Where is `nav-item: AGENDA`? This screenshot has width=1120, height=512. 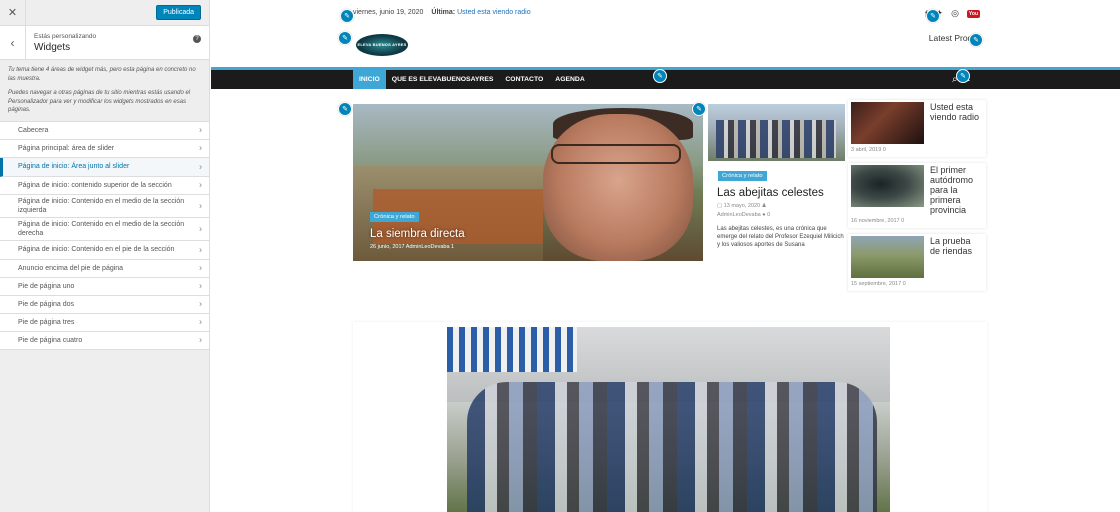
nav-item: AGENDA is located at coordinates (569, 79).